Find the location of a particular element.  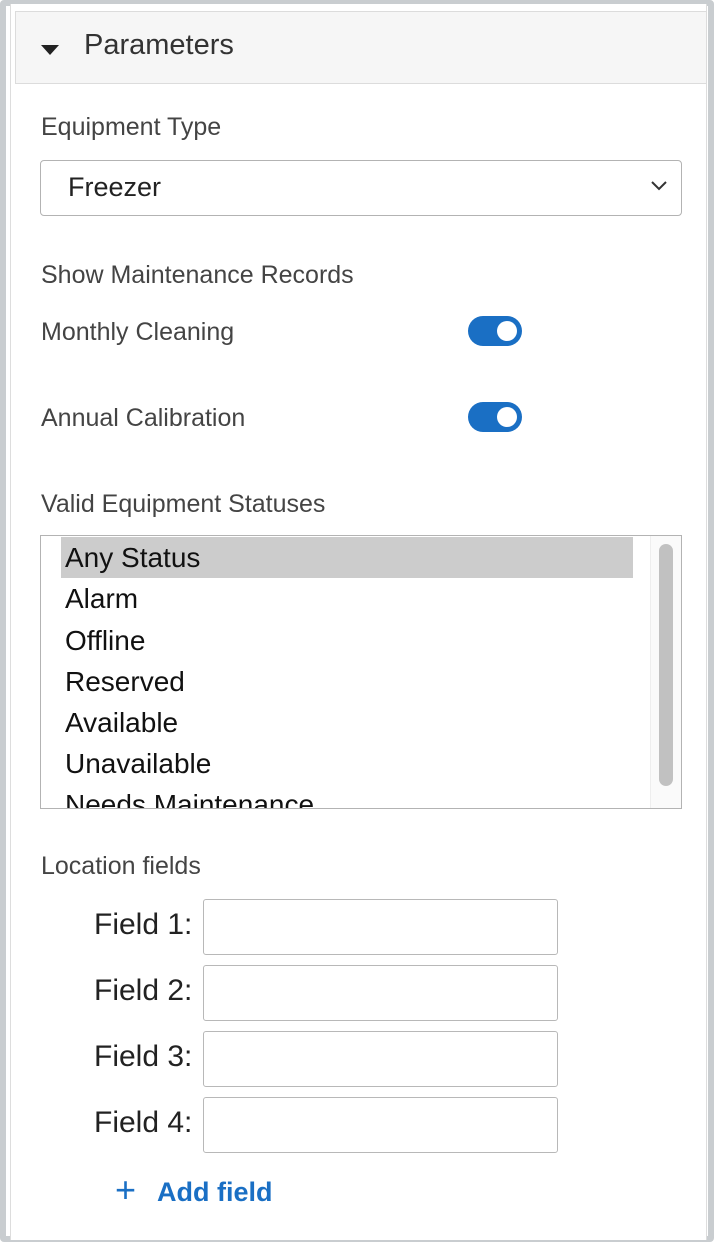

field-3-input is located at coordinates (380, 1059).